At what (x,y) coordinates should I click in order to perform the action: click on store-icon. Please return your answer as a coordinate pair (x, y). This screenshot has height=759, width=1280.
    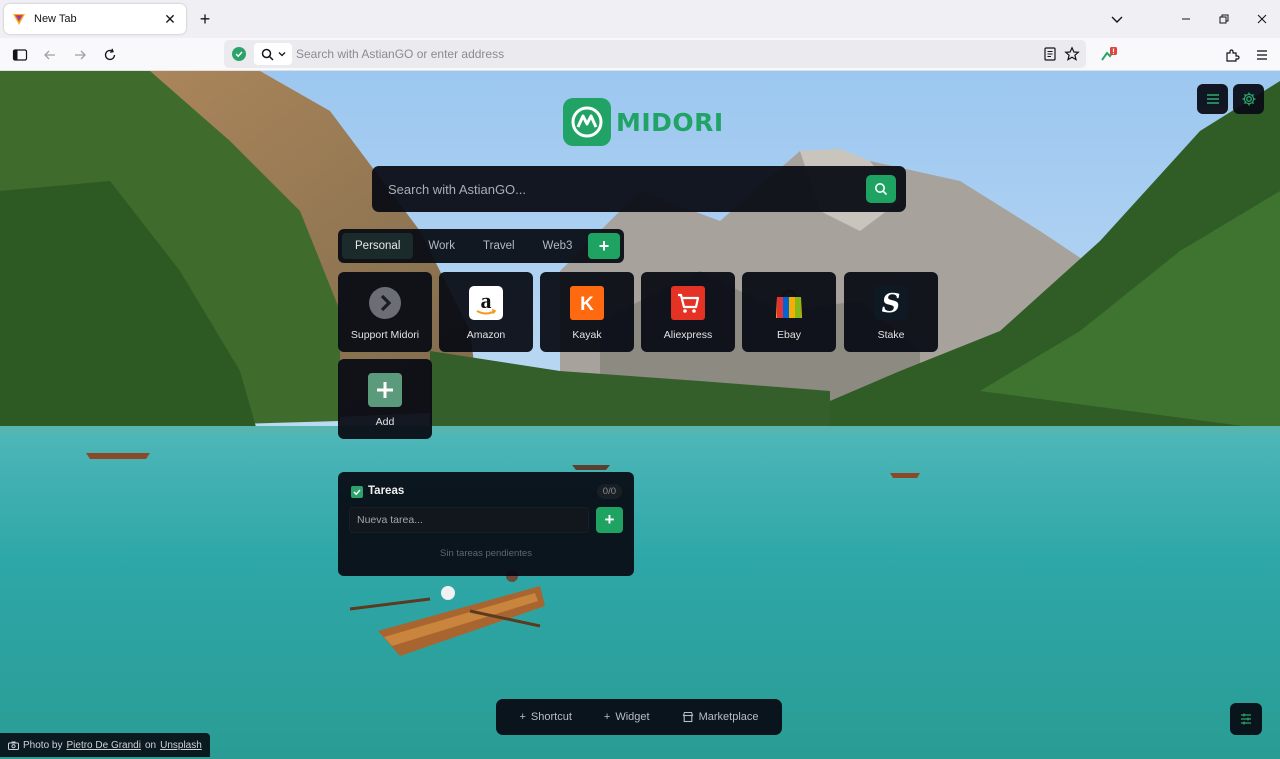
    Looking at the image, I should click on (687, 717).